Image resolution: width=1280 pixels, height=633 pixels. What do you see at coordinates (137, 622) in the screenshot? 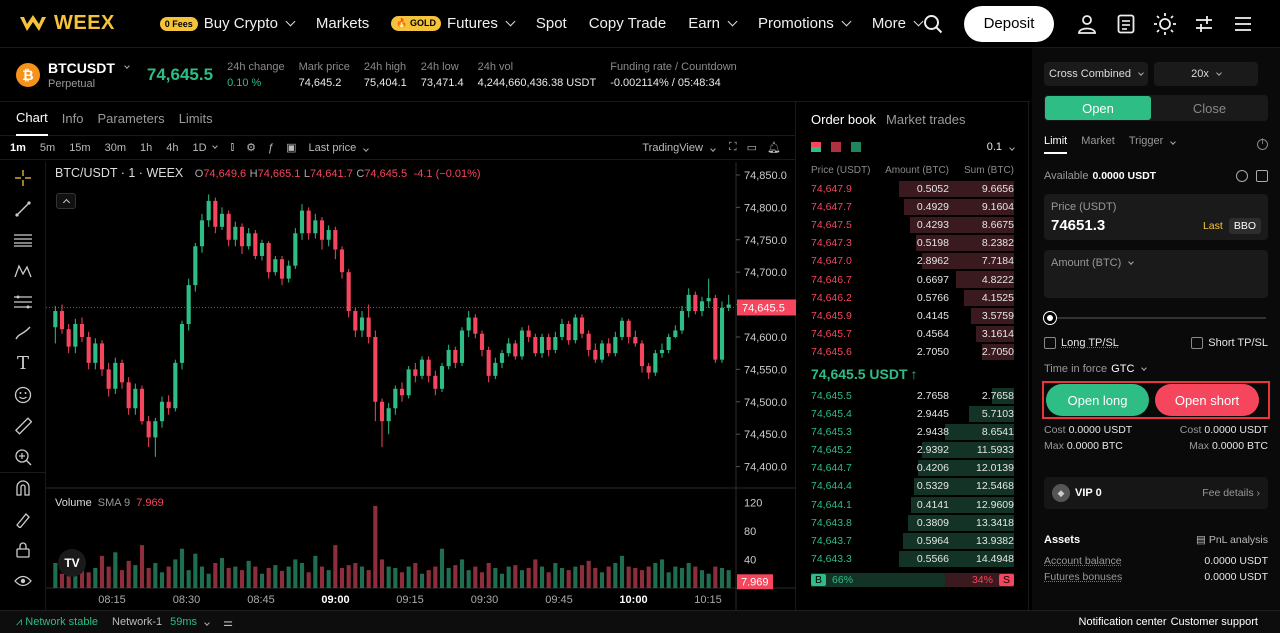
I see `network-selector: Network-1` at bounding box center [137, 622].